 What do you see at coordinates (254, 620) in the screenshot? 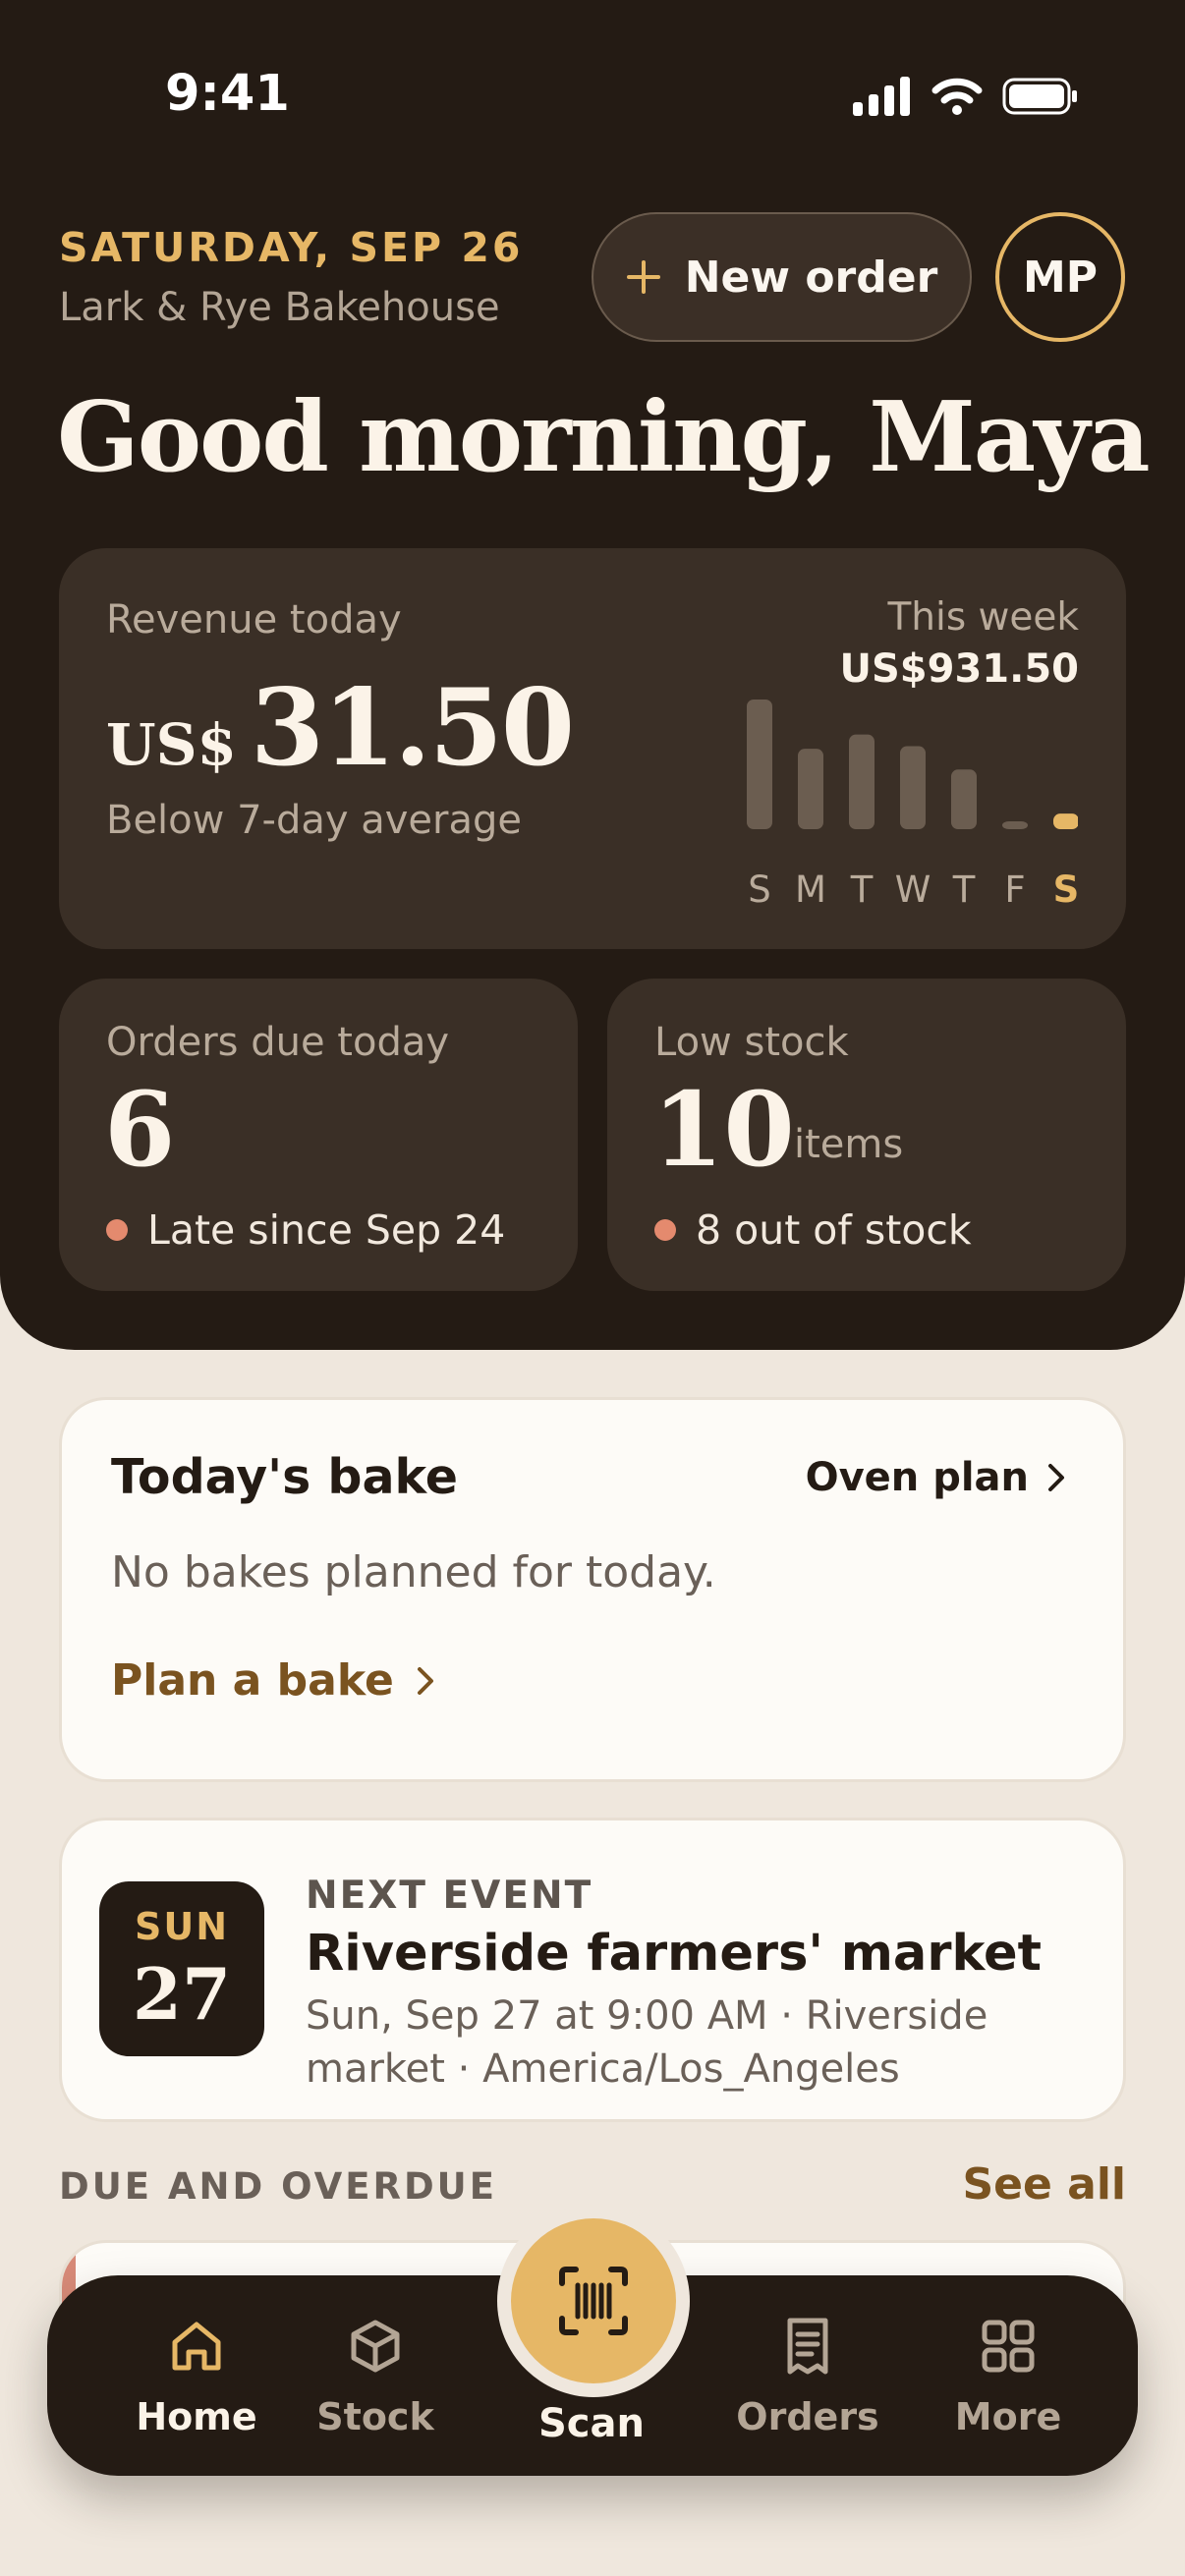
I see `revenue-label: Revenue today` at bounding box center [254, 620].